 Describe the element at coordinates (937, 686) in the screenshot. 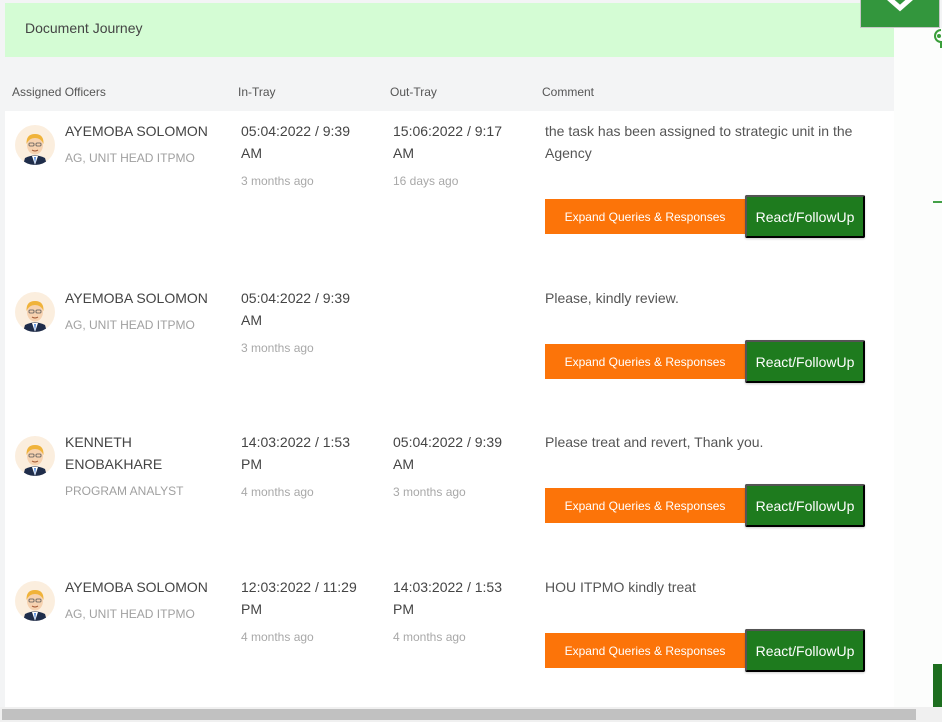

I see `right-panel-green-block` at that location.